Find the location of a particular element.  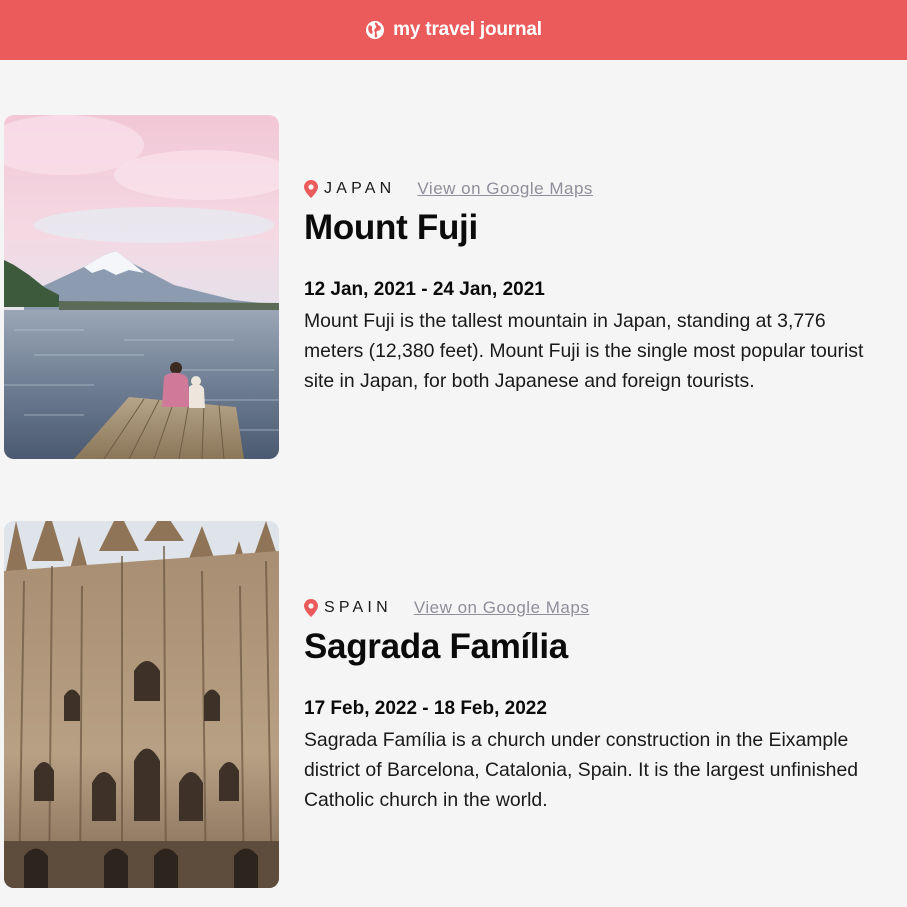

entry-photo-sagrada-familia is located at coordinates (141, 704).